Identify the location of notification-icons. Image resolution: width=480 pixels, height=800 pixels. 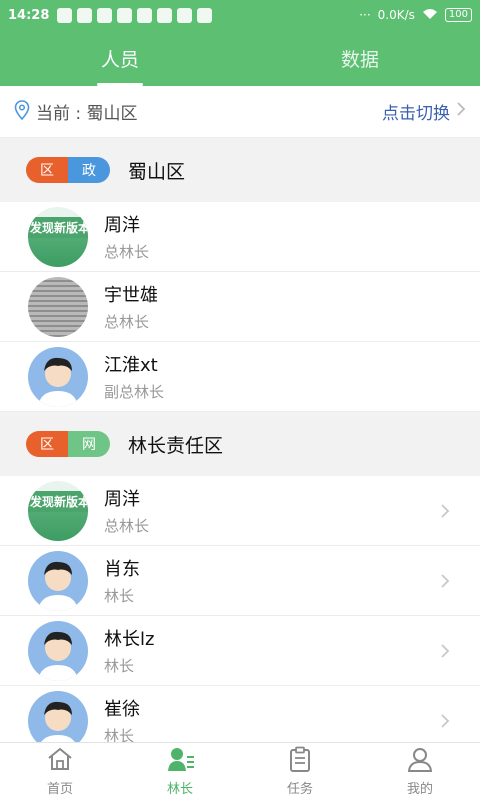
(135, 15).